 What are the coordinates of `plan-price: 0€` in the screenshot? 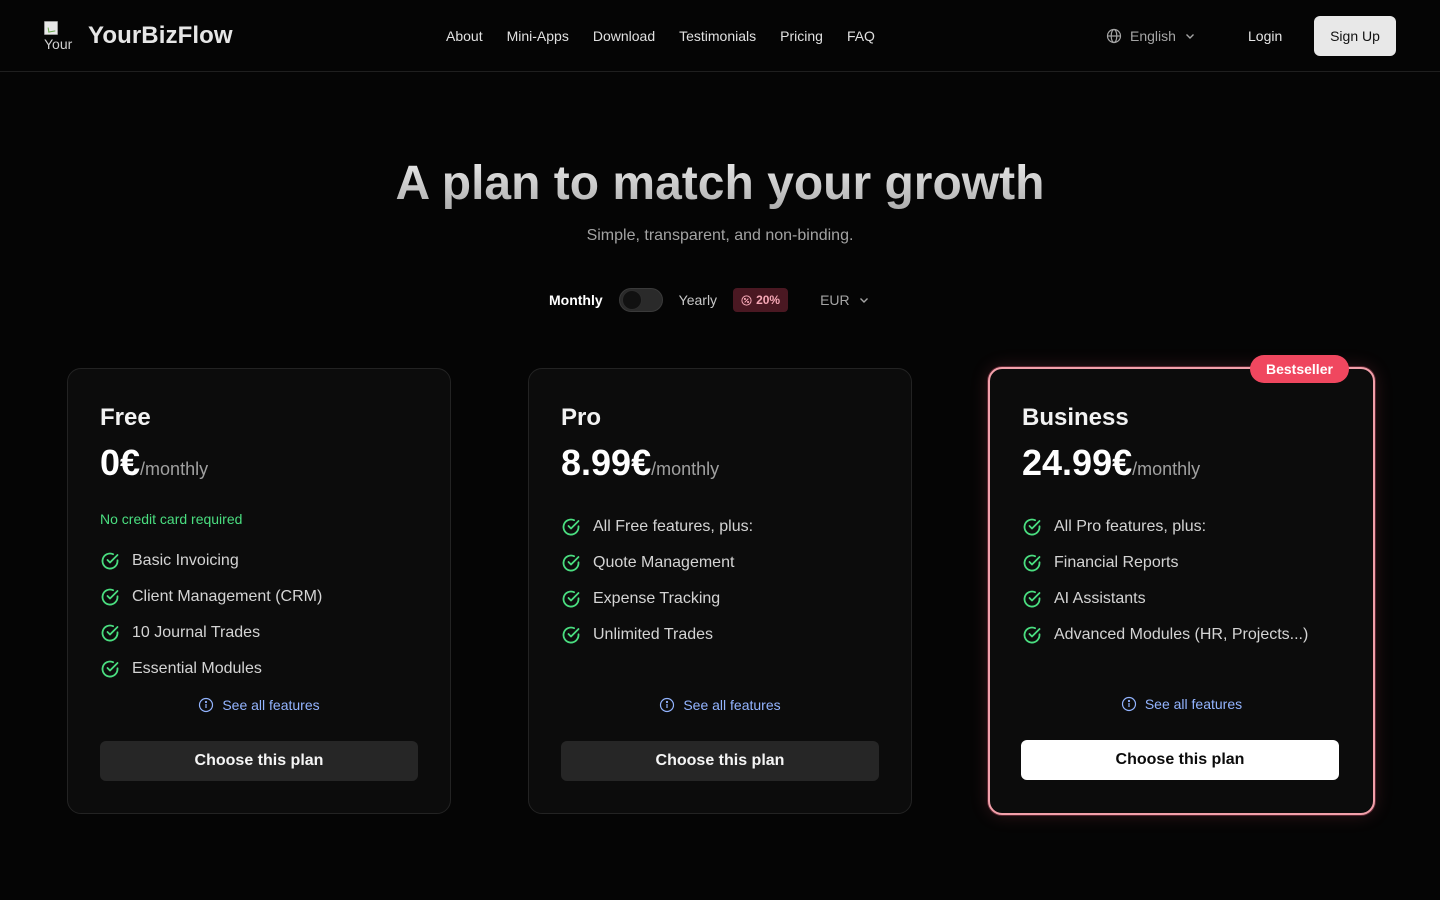 It's located at (120, 462).